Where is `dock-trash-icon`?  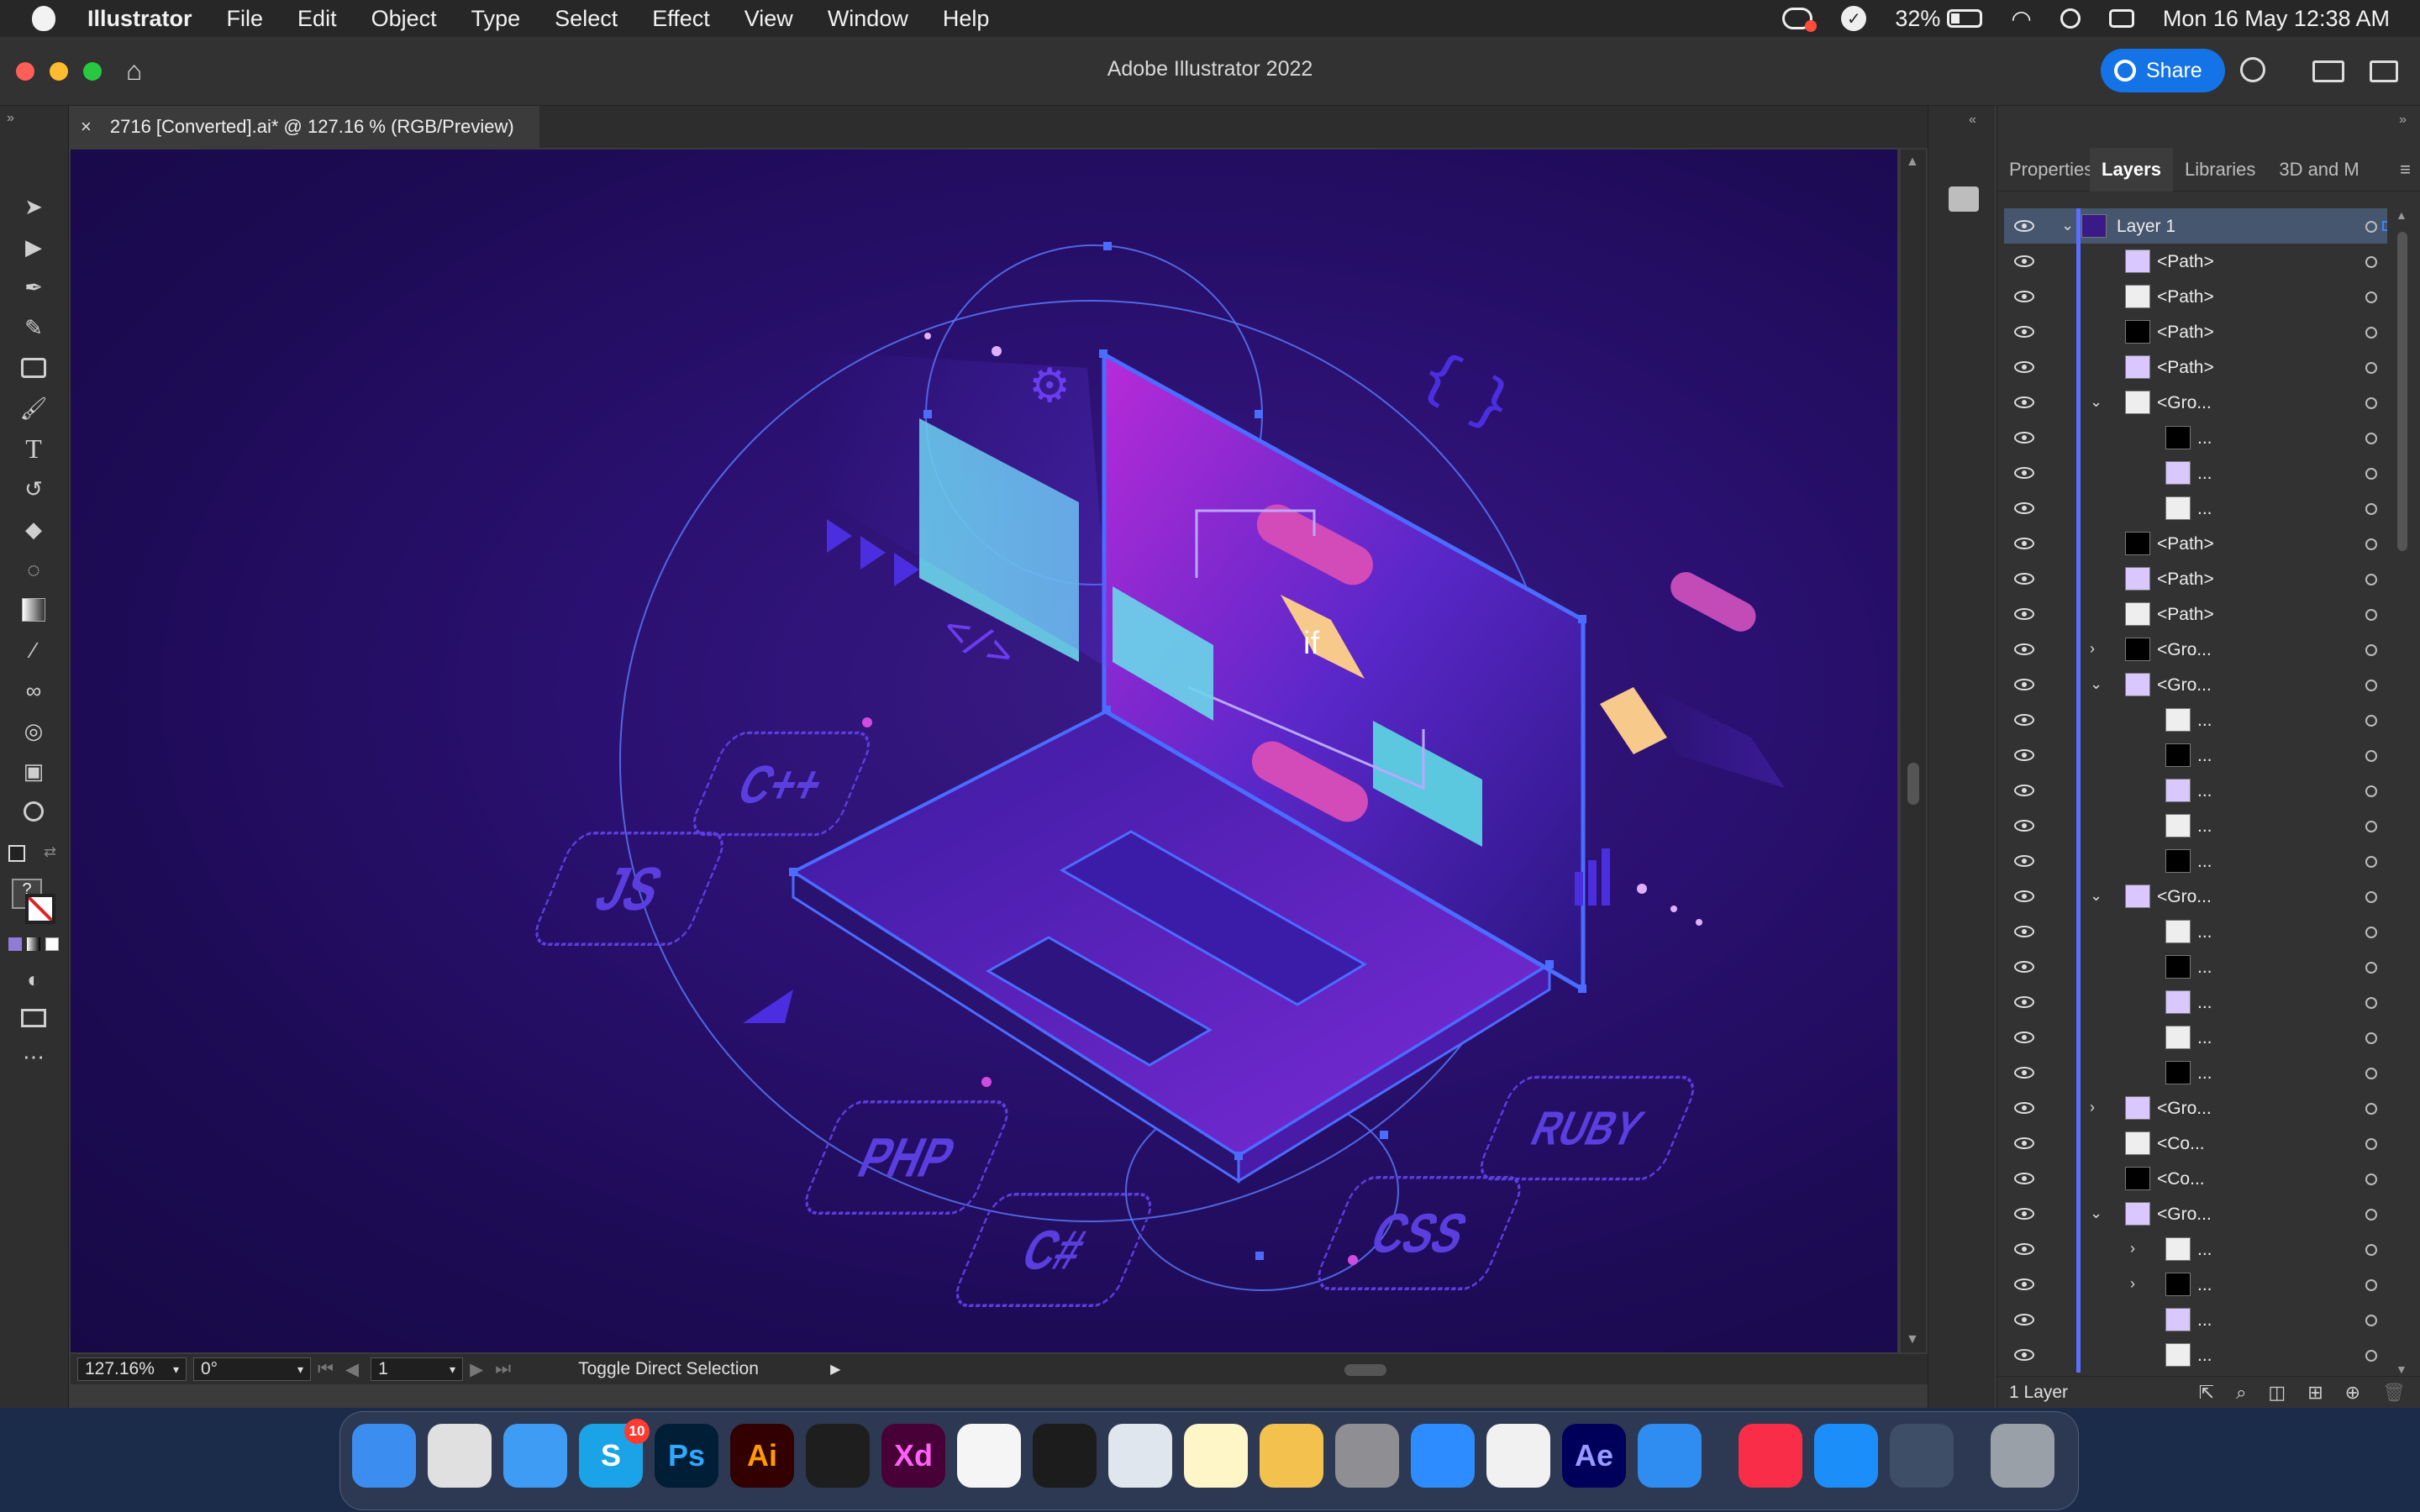
dock-trash-icon is located at coordinates (2023, 1456).